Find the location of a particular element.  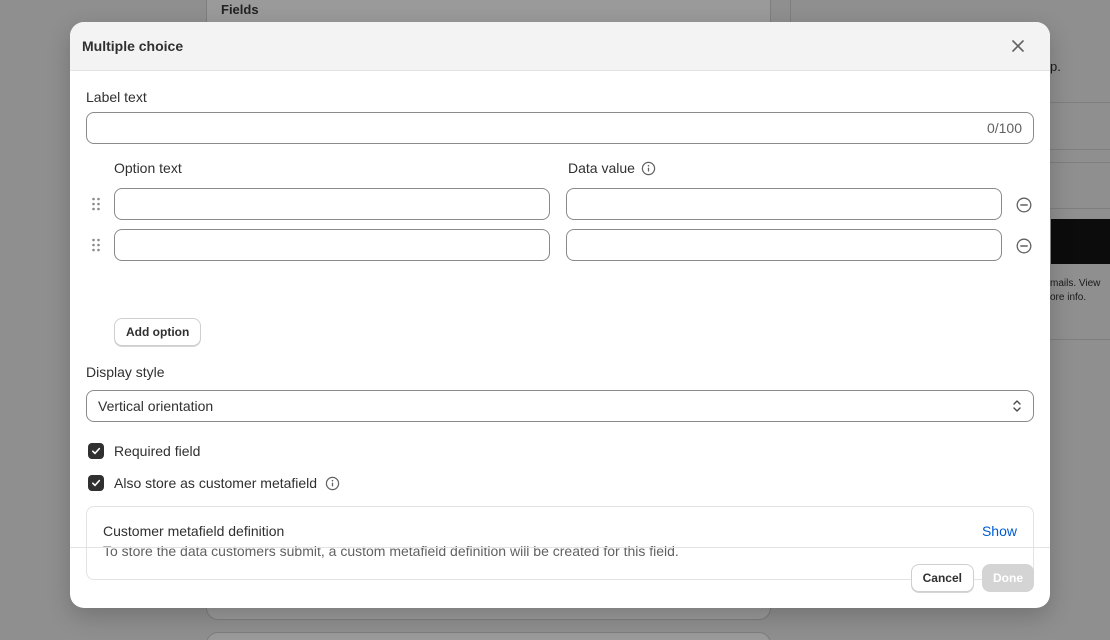

options-header: Option text Data value is located at coordinates (560, 170).